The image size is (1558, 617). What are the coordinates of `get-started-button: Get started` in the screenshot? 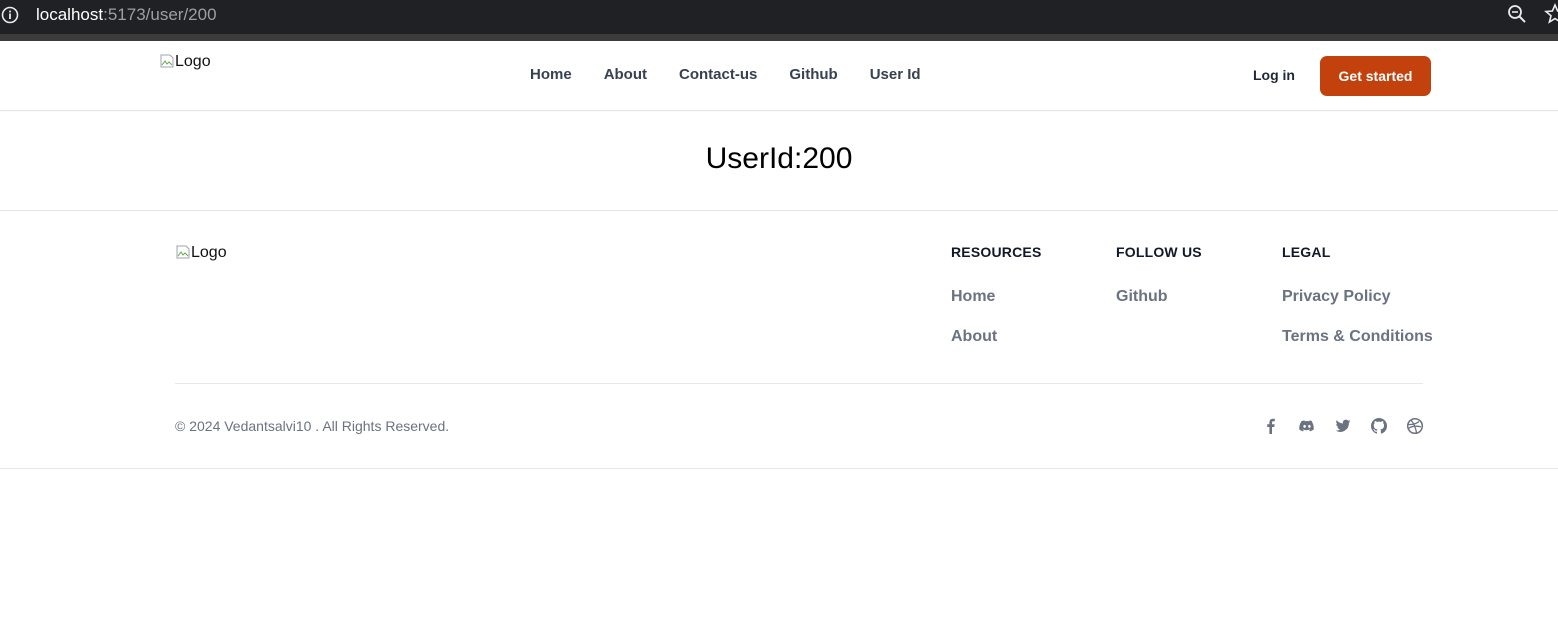 It's located at (1375, 76).